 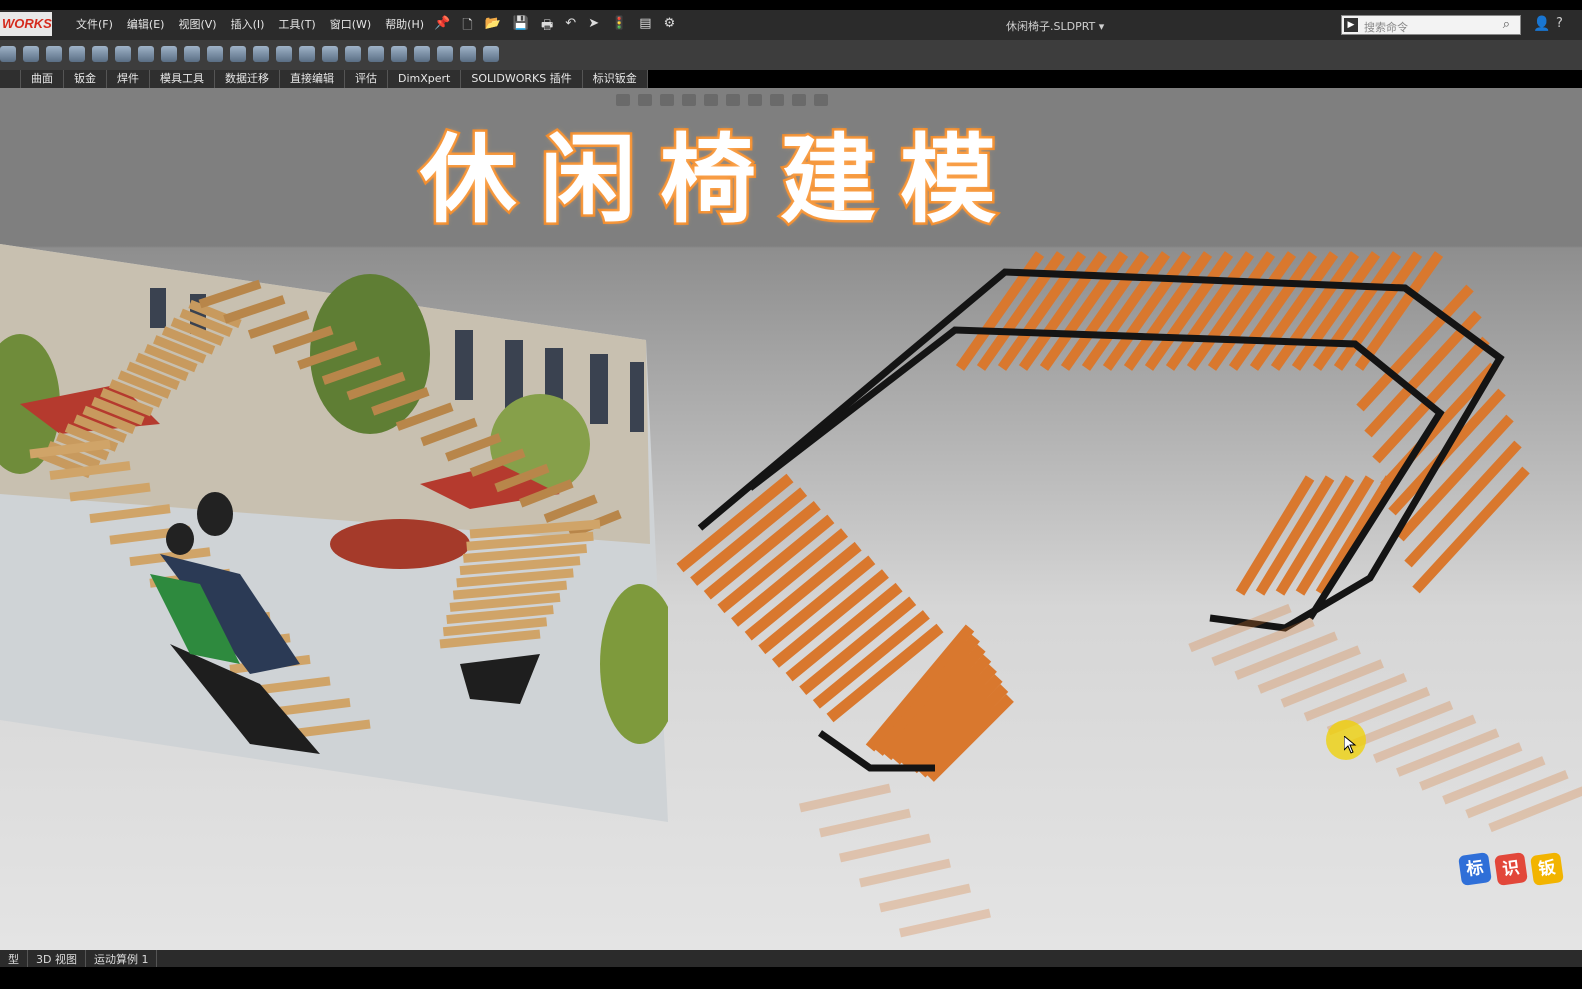 I want to click on view-tabs-bar: 型 3D 视图 运动算例 1, so click(x=791, y=958).